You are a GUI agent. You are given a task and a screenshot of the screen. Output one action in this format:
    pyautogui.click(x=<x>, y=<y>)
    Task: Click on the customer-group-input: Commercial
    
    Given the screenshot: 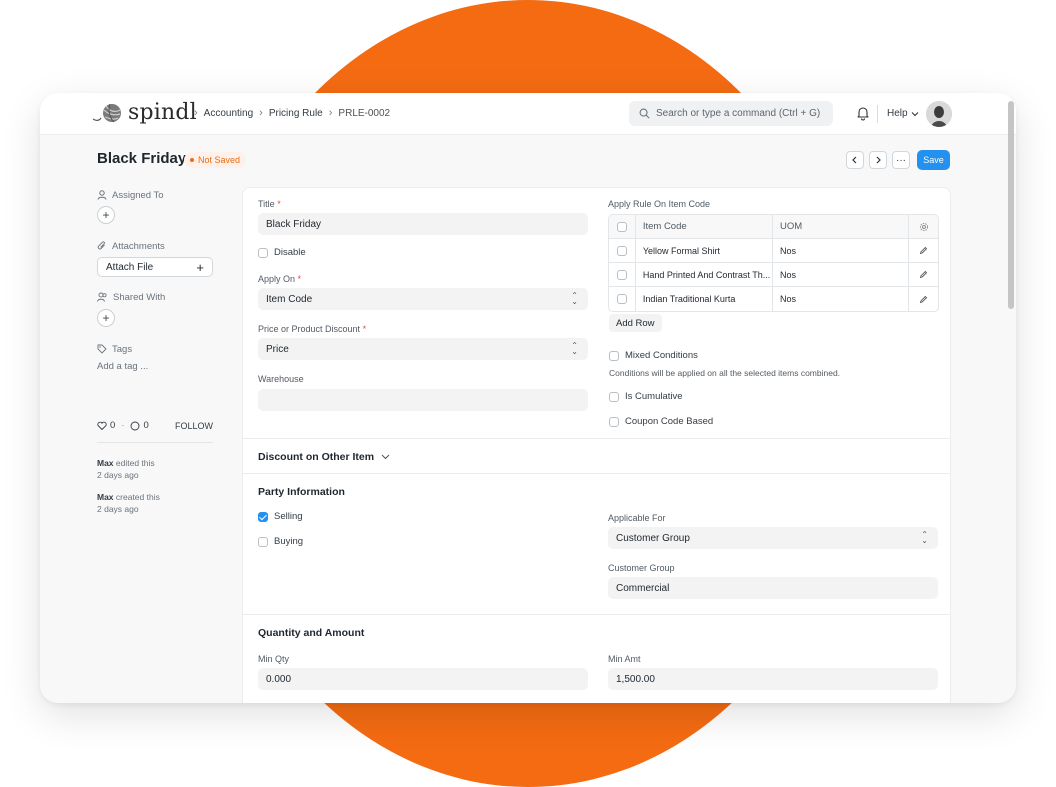 What is the action you would take?
    pyautogui.click(x=773, y=588)
    